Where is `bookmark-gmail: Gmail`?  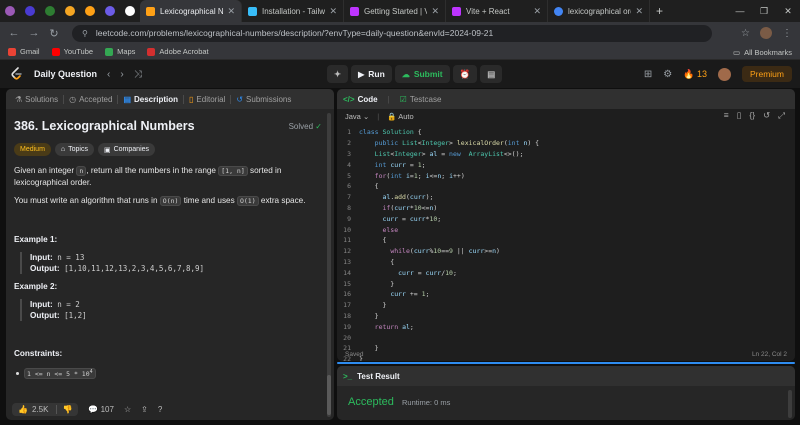
bookmark-gmail: Gmail is located at coordinates (24, 51).